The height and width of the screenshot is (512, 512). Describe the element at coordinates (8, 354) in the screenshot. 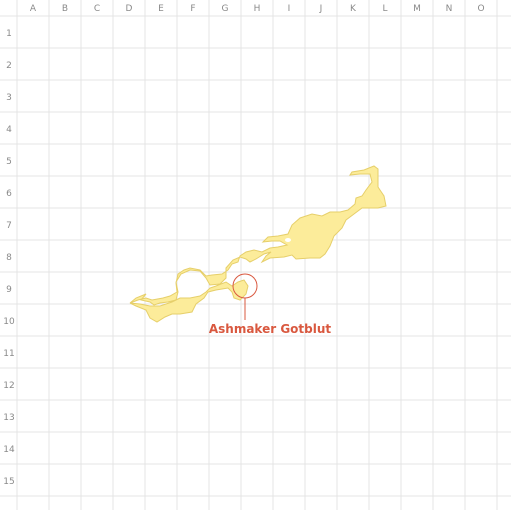

I see `row-label: 11` at that location.